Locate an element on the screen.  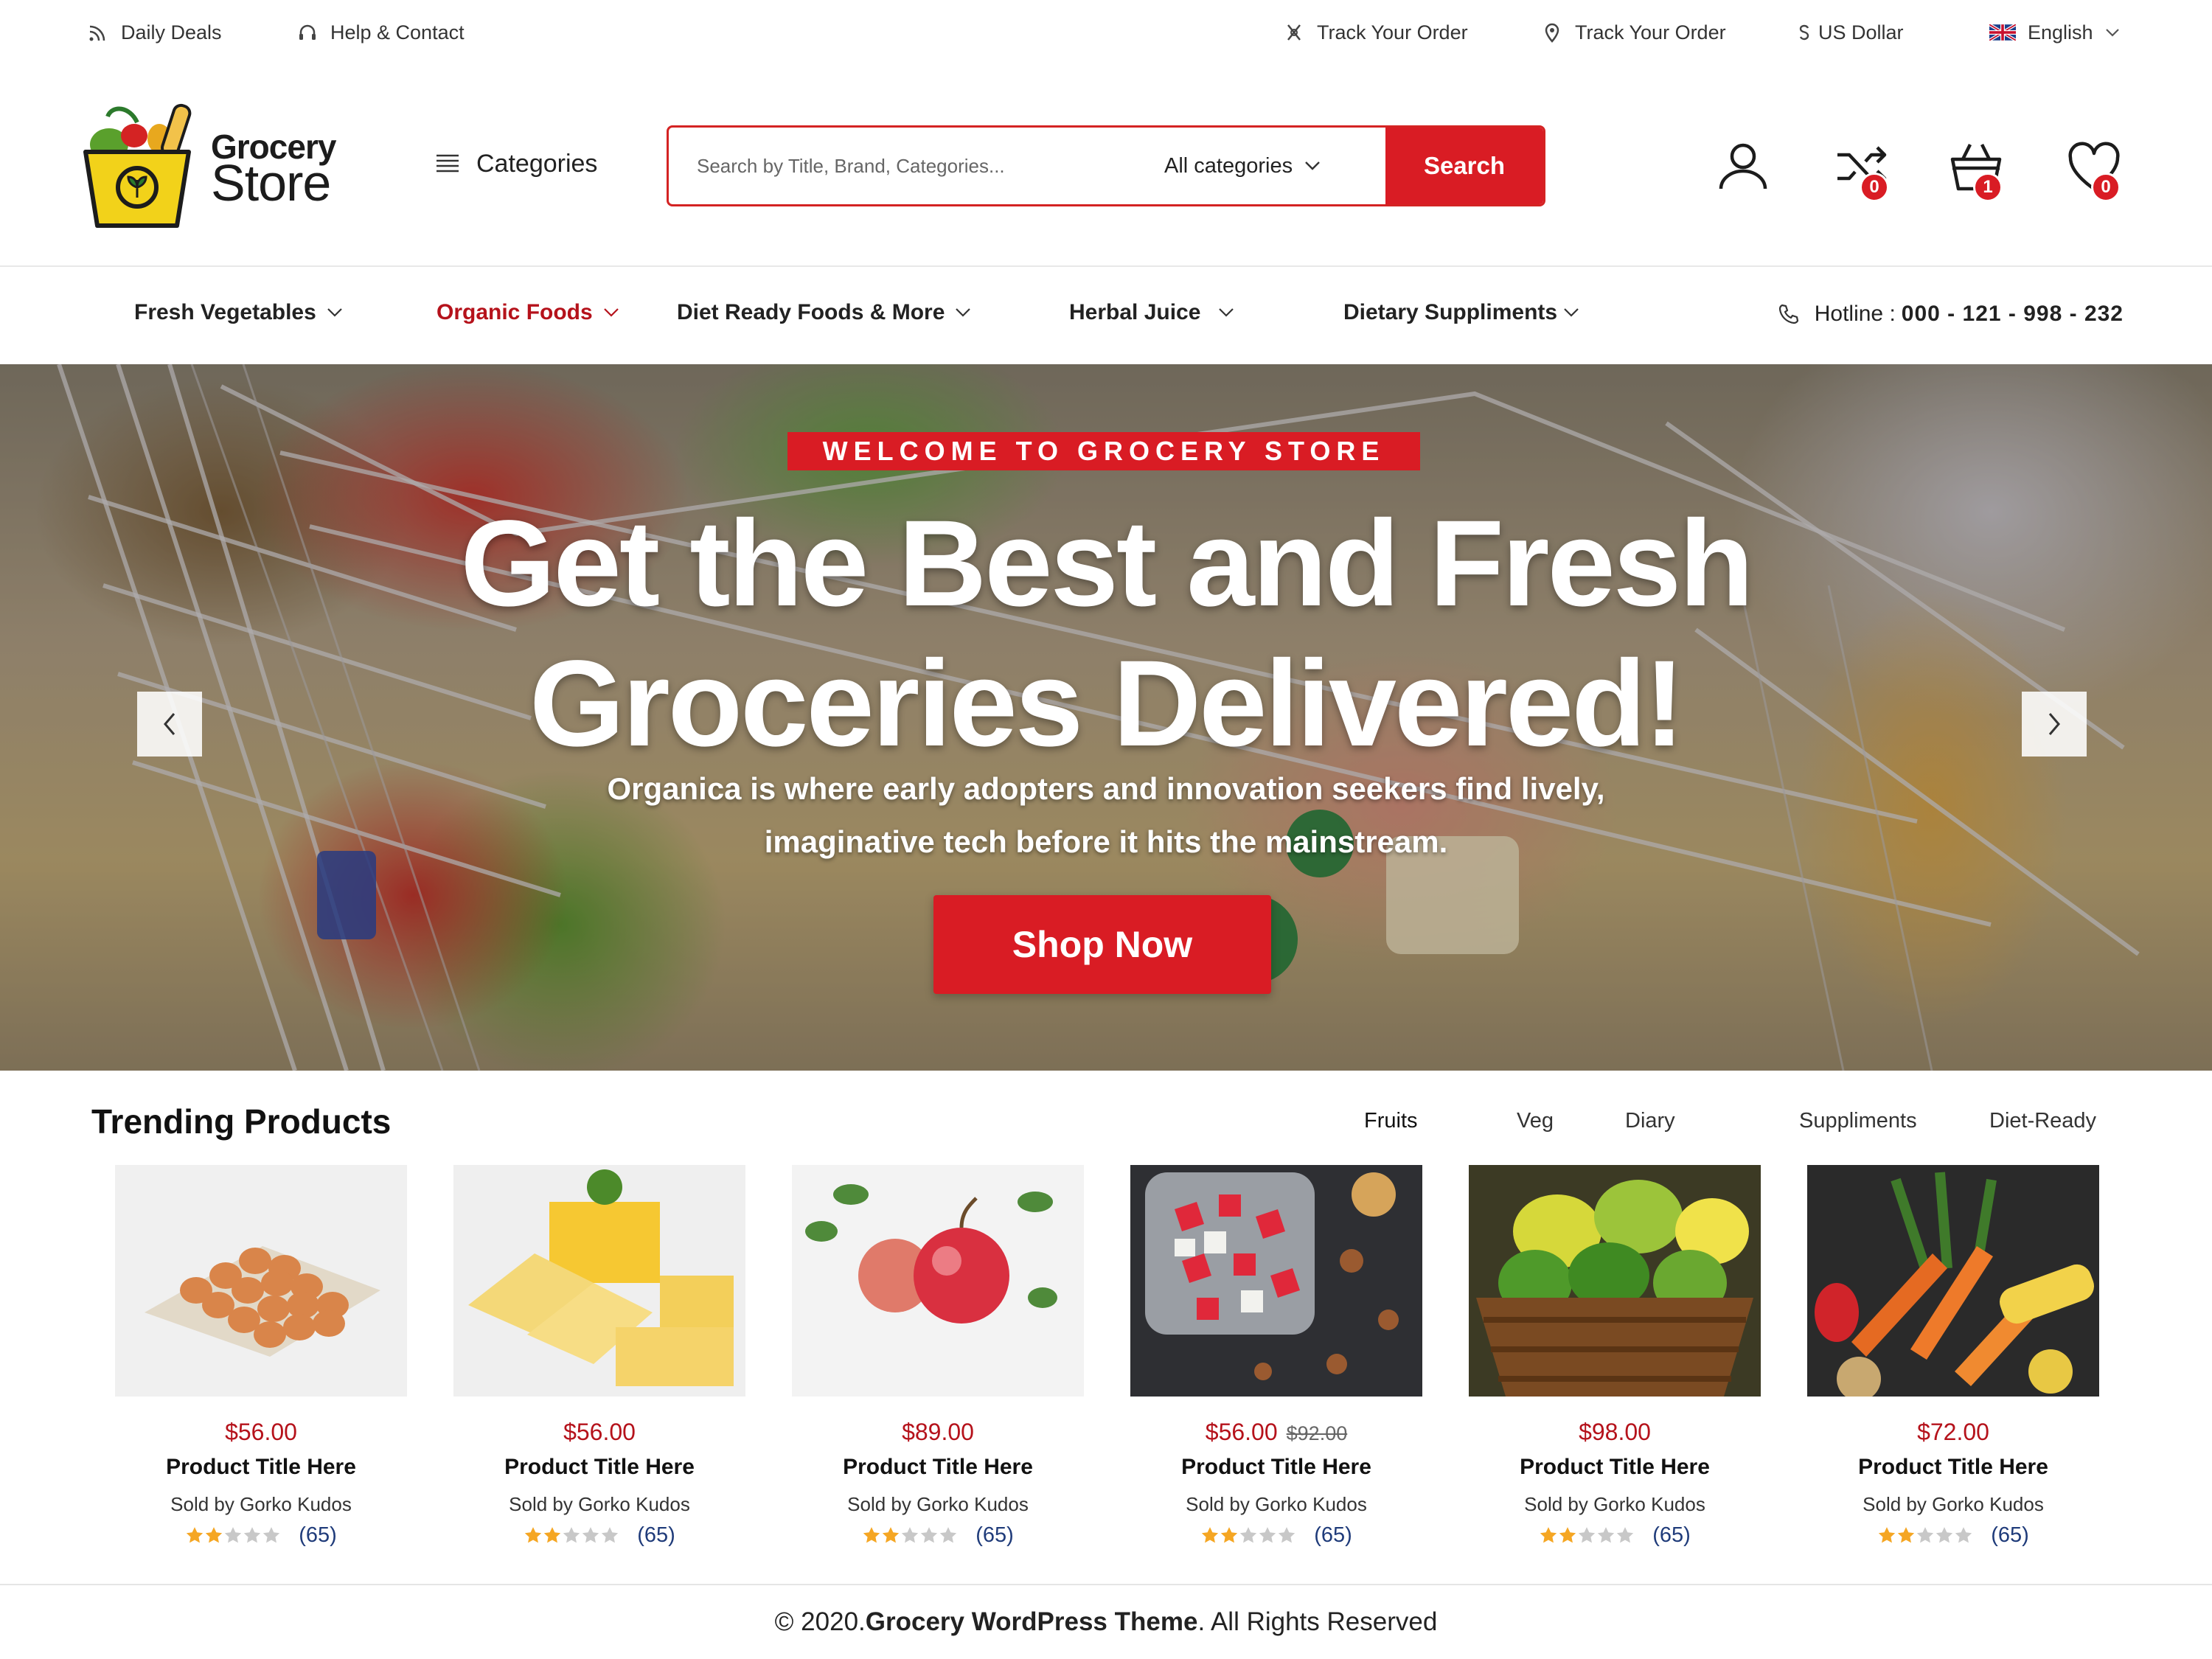
product-price: $56.00 is located at coordinates (599, 1432).